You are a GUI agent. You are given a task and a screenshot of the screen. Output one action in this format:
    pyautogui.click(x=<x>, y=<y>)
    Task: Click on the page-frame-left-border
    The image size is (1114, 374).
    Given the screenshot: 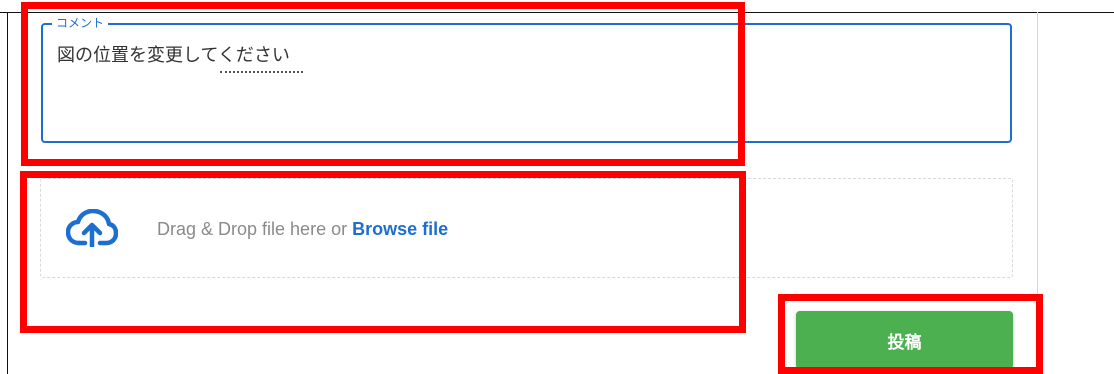 What is the action you would take?
    pyautogui.click(x=7, y=193)
    